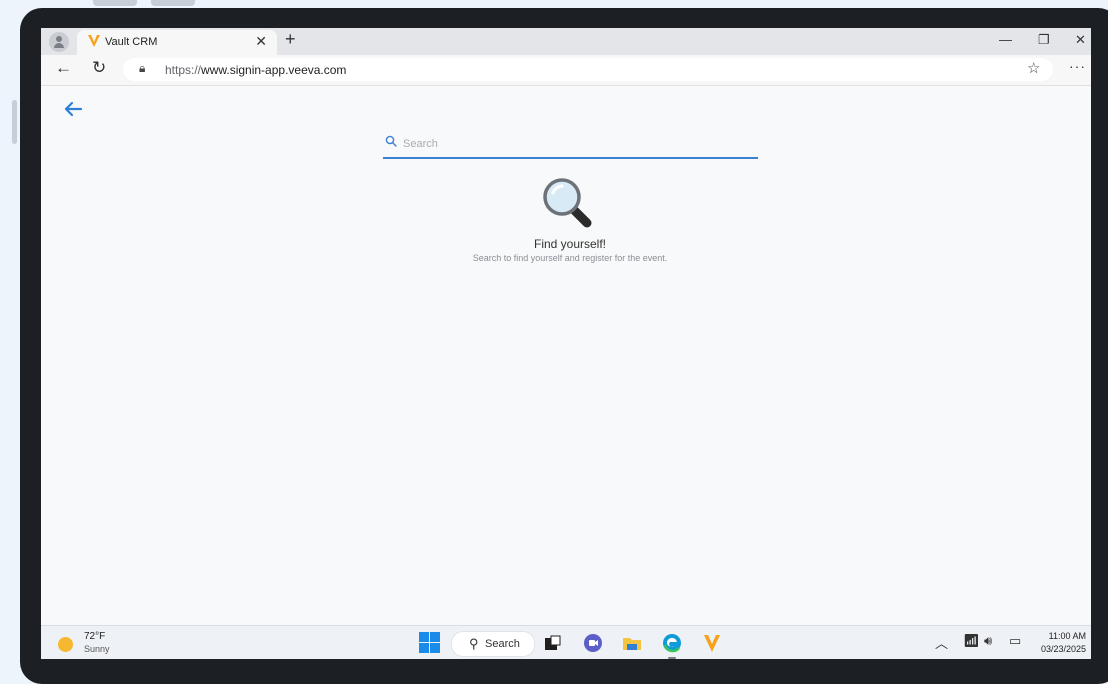  Describe the element at coordinates (115, 3) in the screenshot. I see `device-tab-nub-left` at that location.